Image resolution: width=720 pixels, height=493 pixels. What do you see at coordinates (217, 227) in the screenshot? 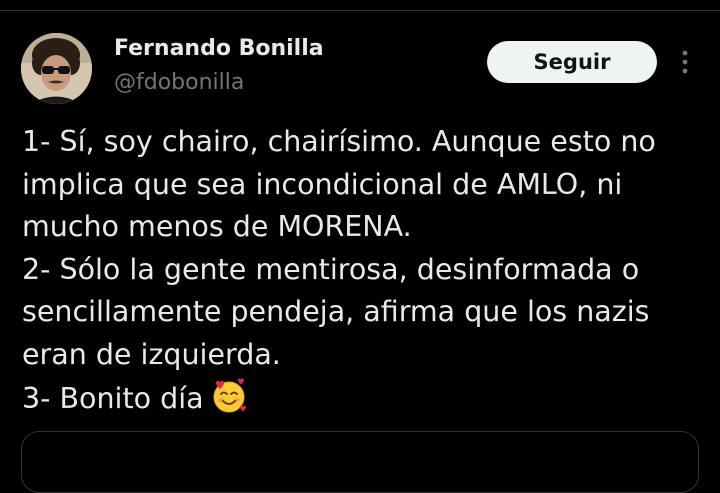
I see `tweet-line: mucho menos de MORENA.` at bounding box center [217, 227].